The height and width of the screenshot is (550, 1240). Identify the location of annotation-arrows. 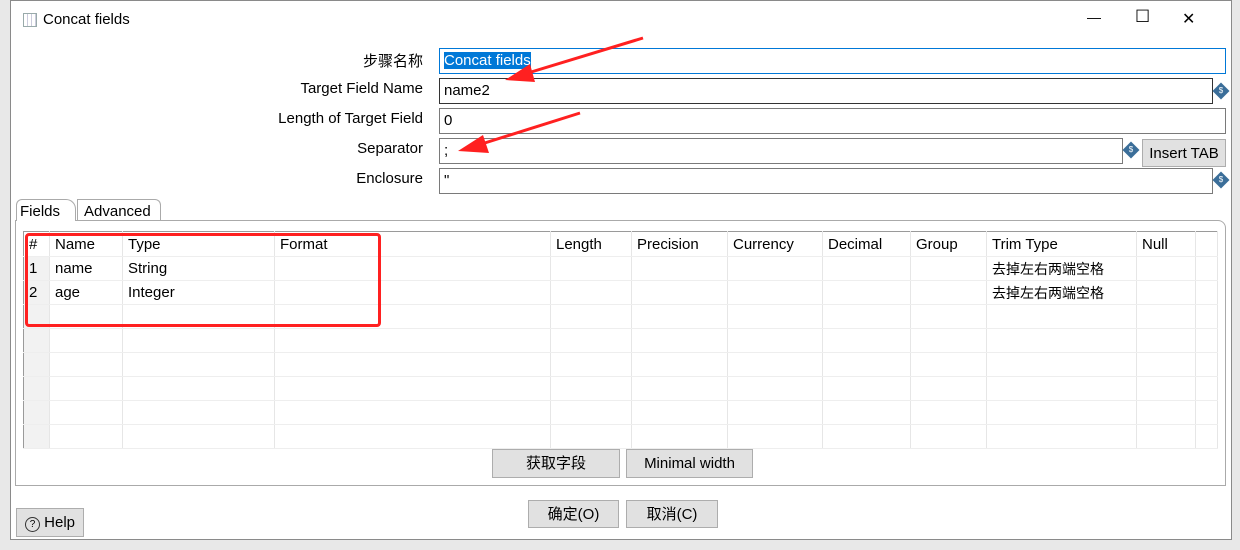
(551, 94).